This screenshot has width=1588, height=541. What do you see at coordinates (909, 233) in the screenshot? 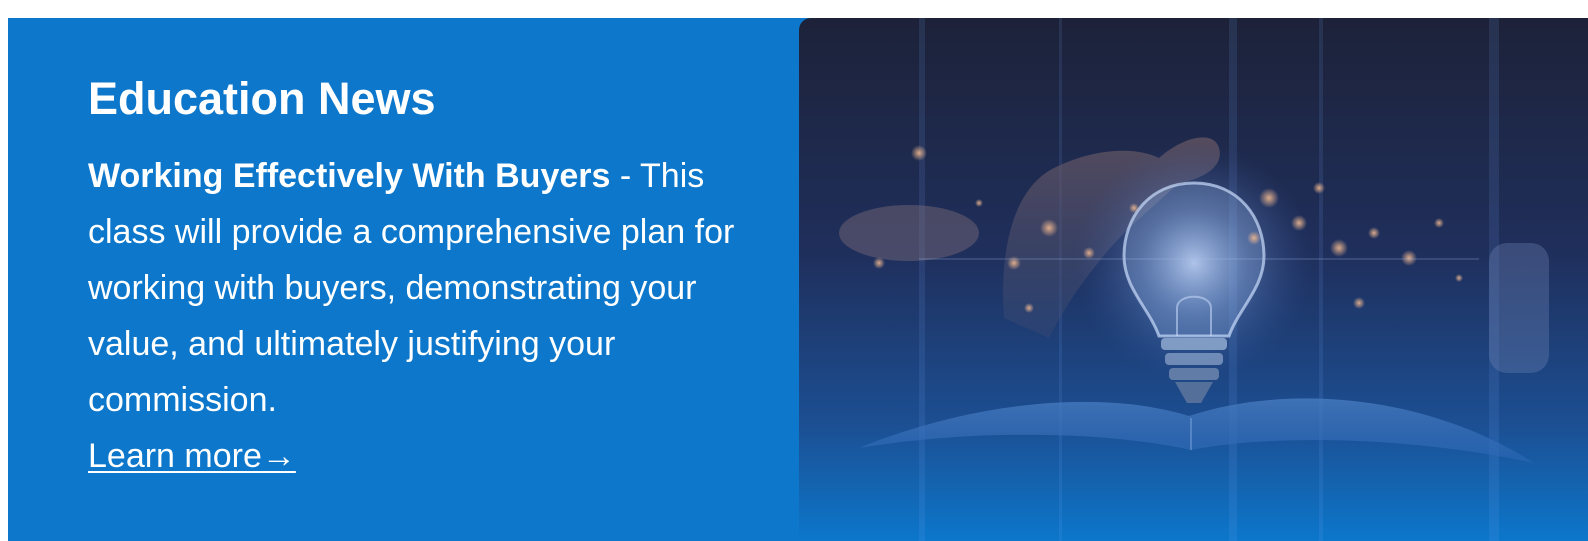
I see `background-hand-left` at bounding box center [909, 233].